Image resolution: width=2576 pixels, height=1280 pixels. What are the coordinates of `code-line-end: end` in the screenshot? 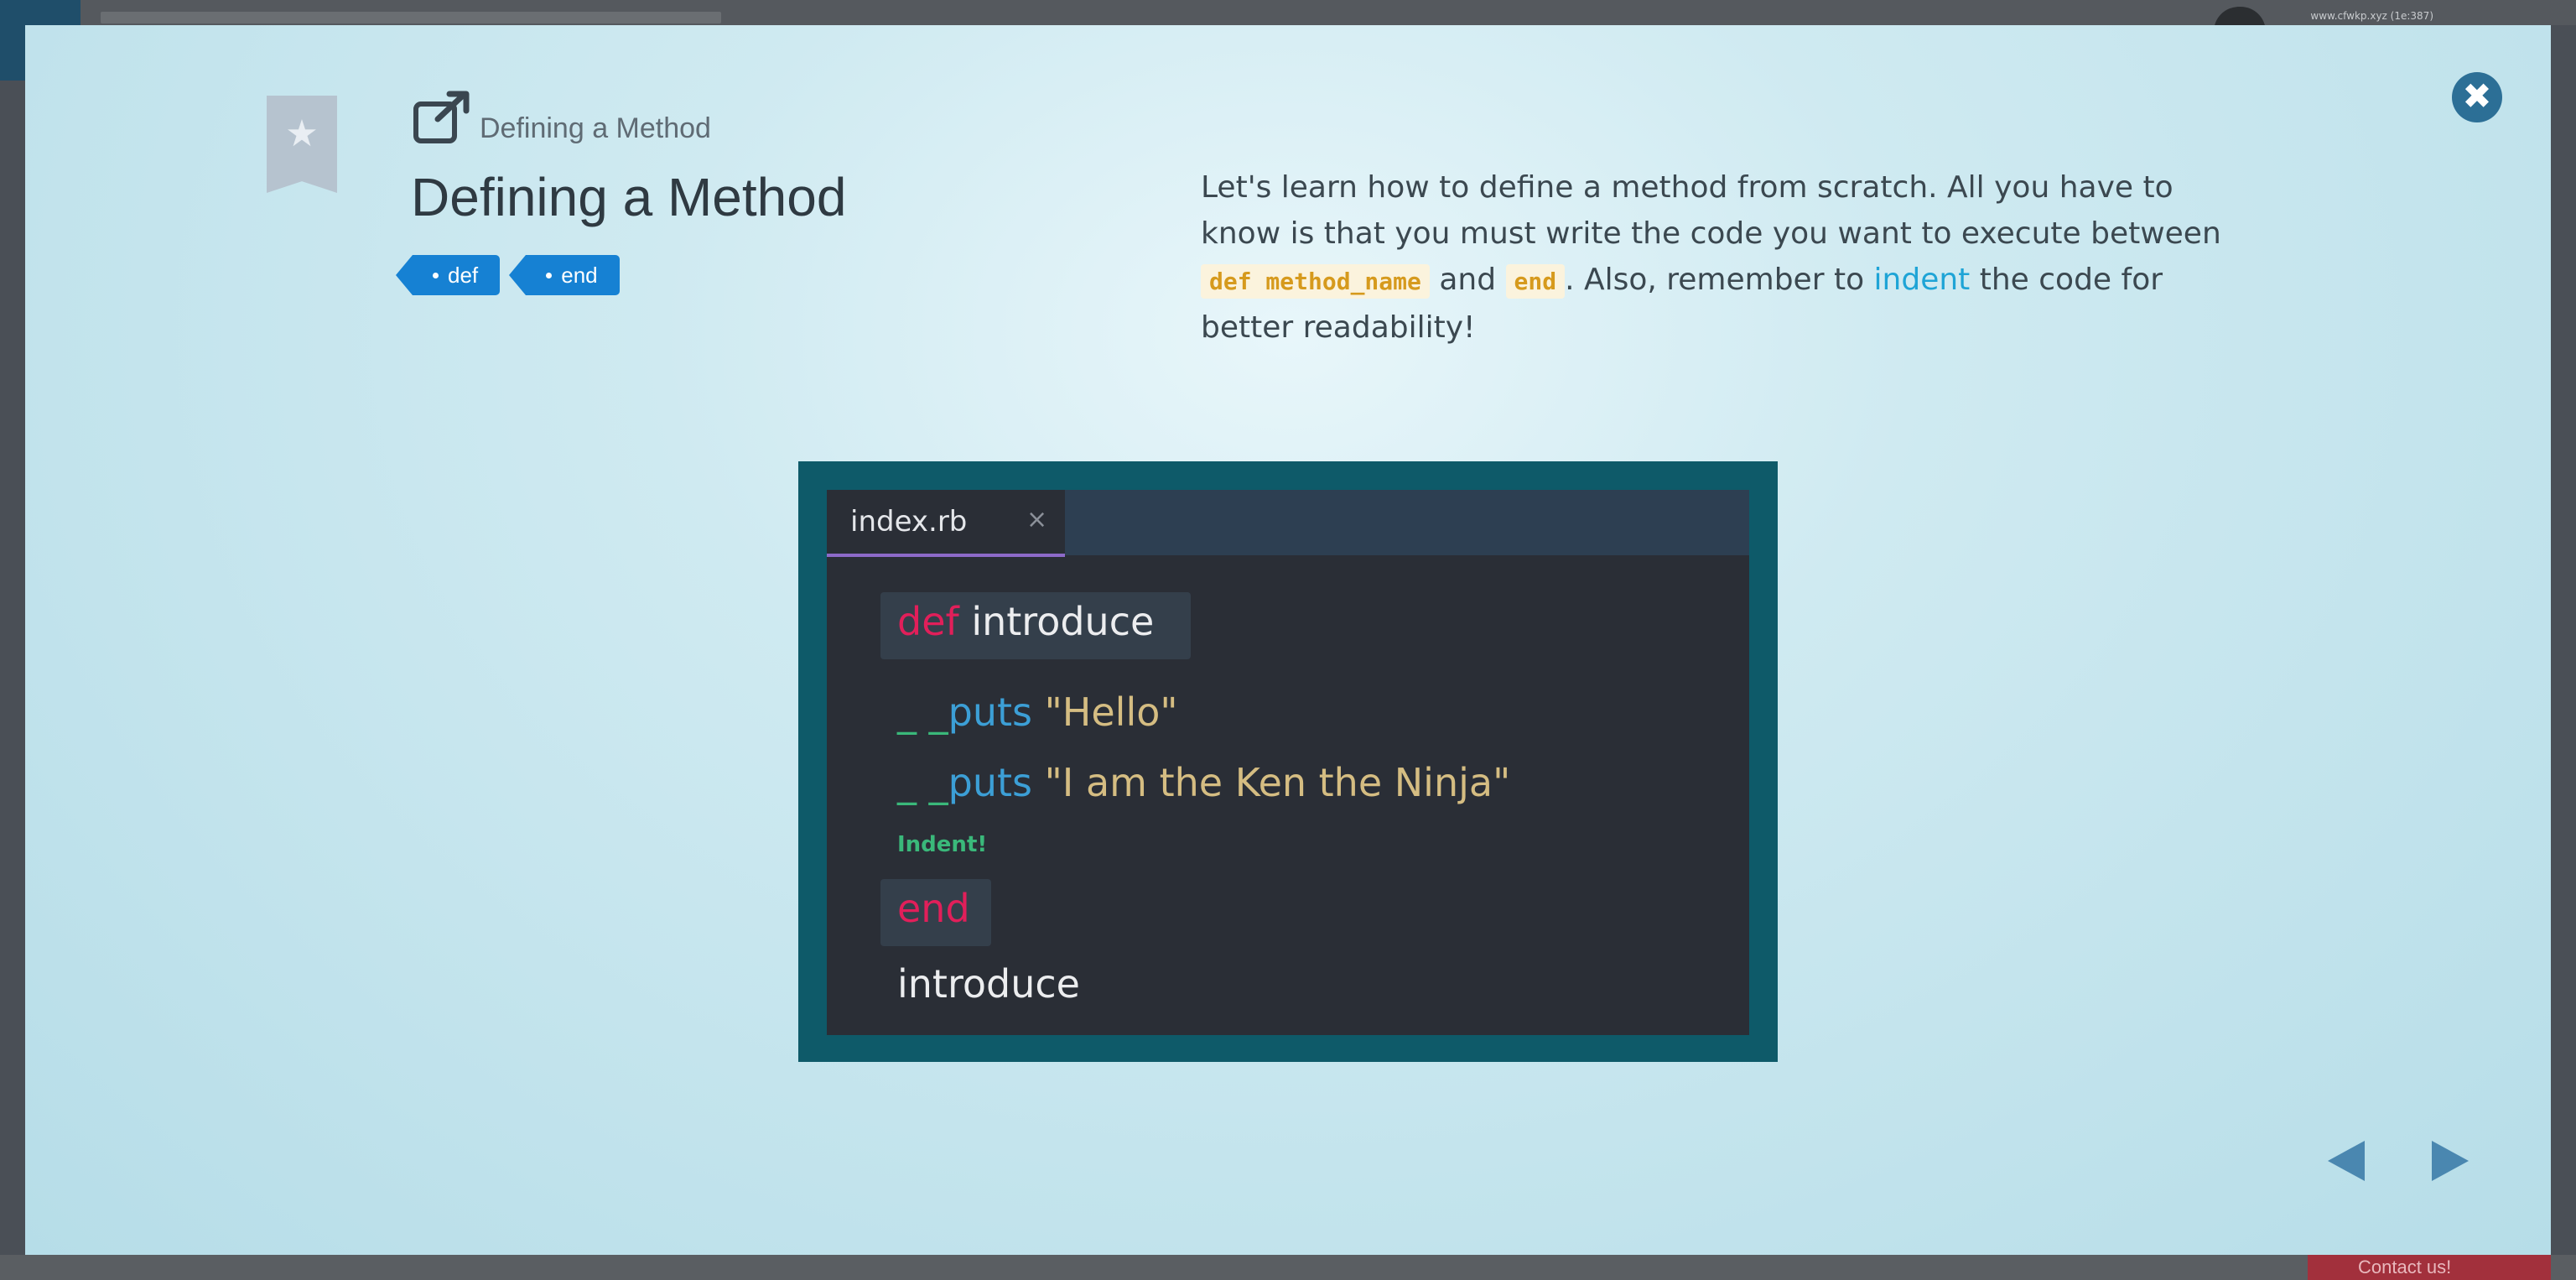 It's located at (933, 908).